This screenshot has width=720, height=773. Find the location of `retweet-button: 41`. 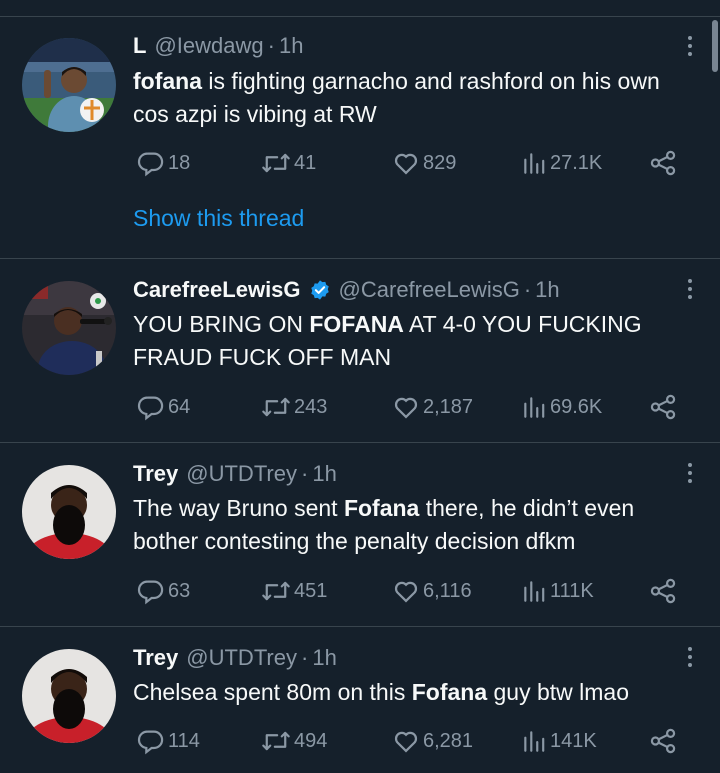

retweet-button: 41 is located at coordinates (288, 163).